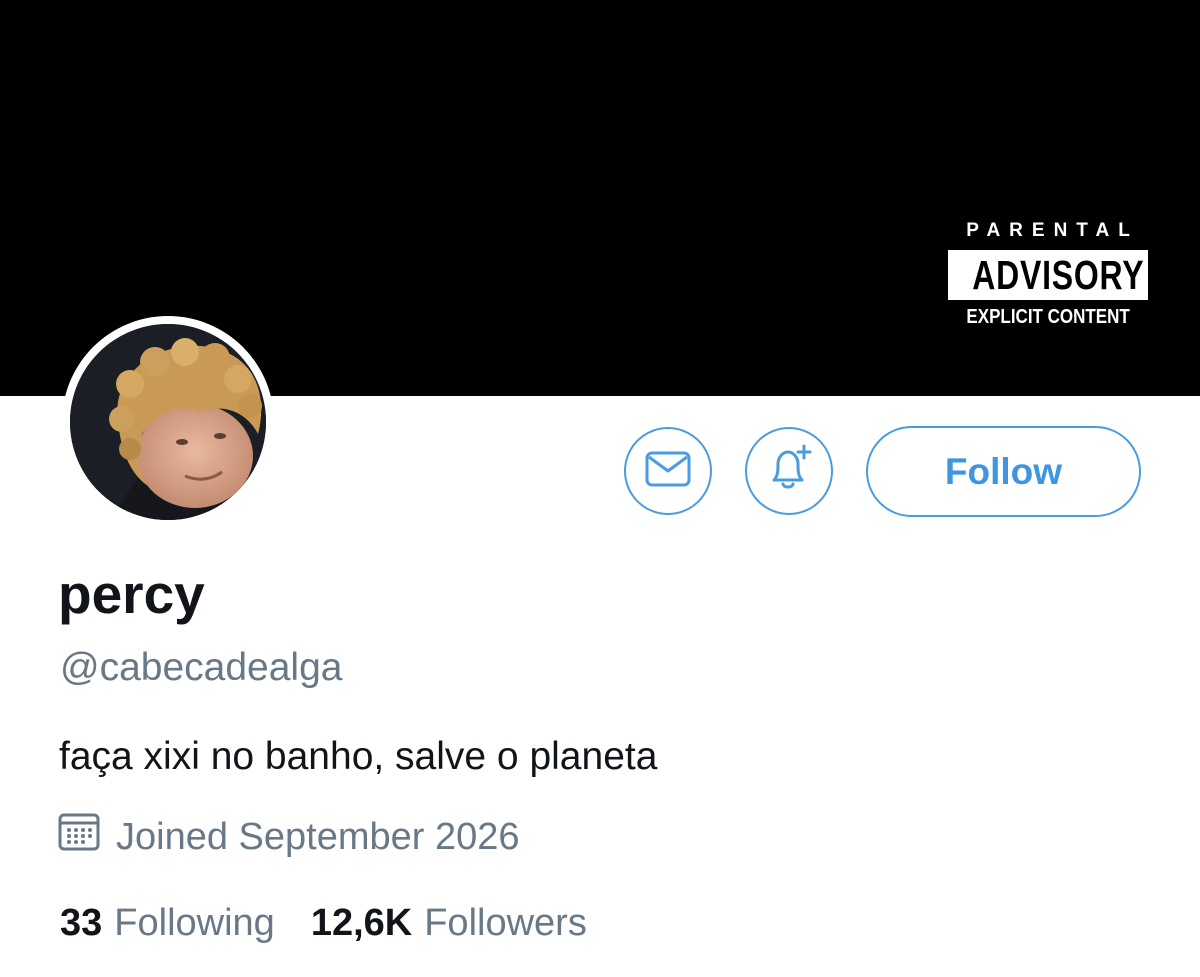 The height and width of the screenshot is (977, 1200). I want to click on calendar-icon, so click(87, 837).